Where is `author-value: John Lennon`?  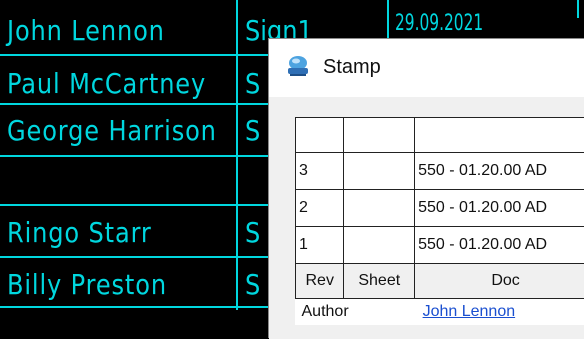
author-value: John Lennon is located at coordinates (499, 312).